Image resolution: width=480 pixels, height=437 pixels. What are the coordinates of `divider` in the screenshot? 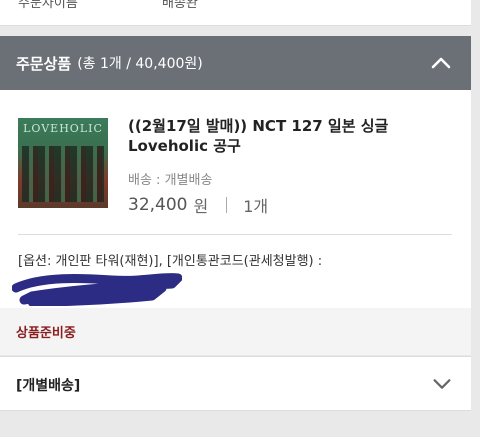 It's located at (235, 234).